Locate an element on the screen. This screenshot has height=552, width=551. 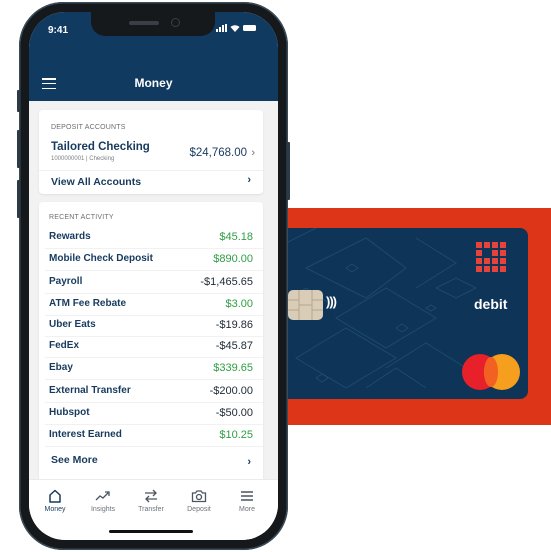
activity-amount: $10.25 is located at coordinates (236, 435).